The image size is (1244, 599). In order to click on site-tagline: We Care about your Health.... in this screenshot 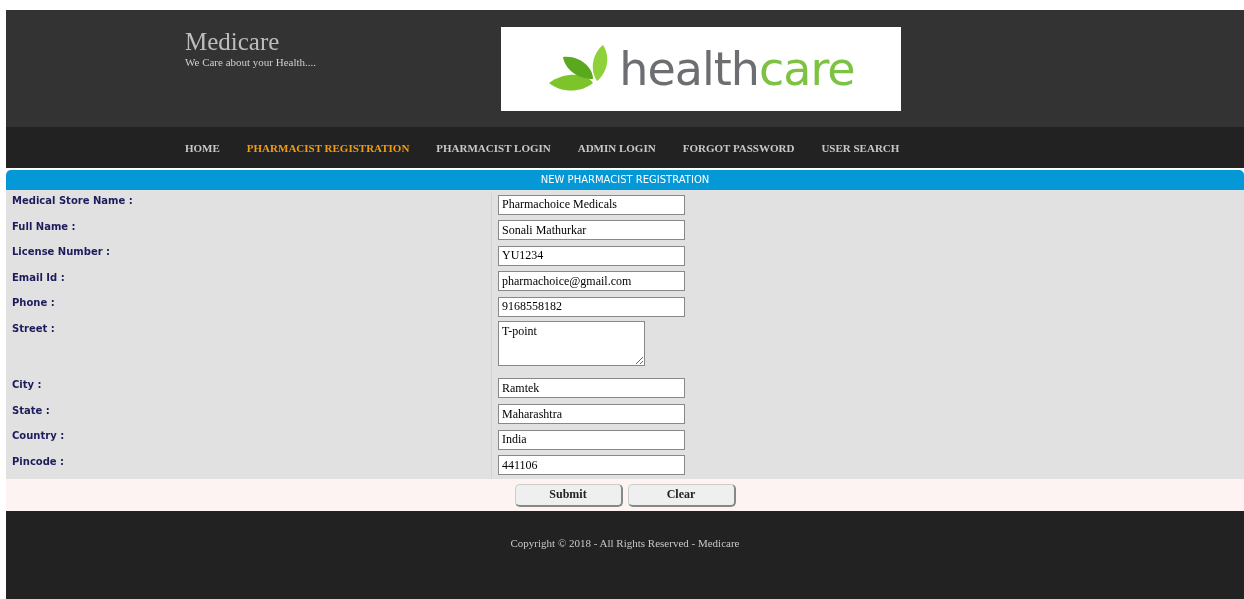, I will do `click(251, 62)`.